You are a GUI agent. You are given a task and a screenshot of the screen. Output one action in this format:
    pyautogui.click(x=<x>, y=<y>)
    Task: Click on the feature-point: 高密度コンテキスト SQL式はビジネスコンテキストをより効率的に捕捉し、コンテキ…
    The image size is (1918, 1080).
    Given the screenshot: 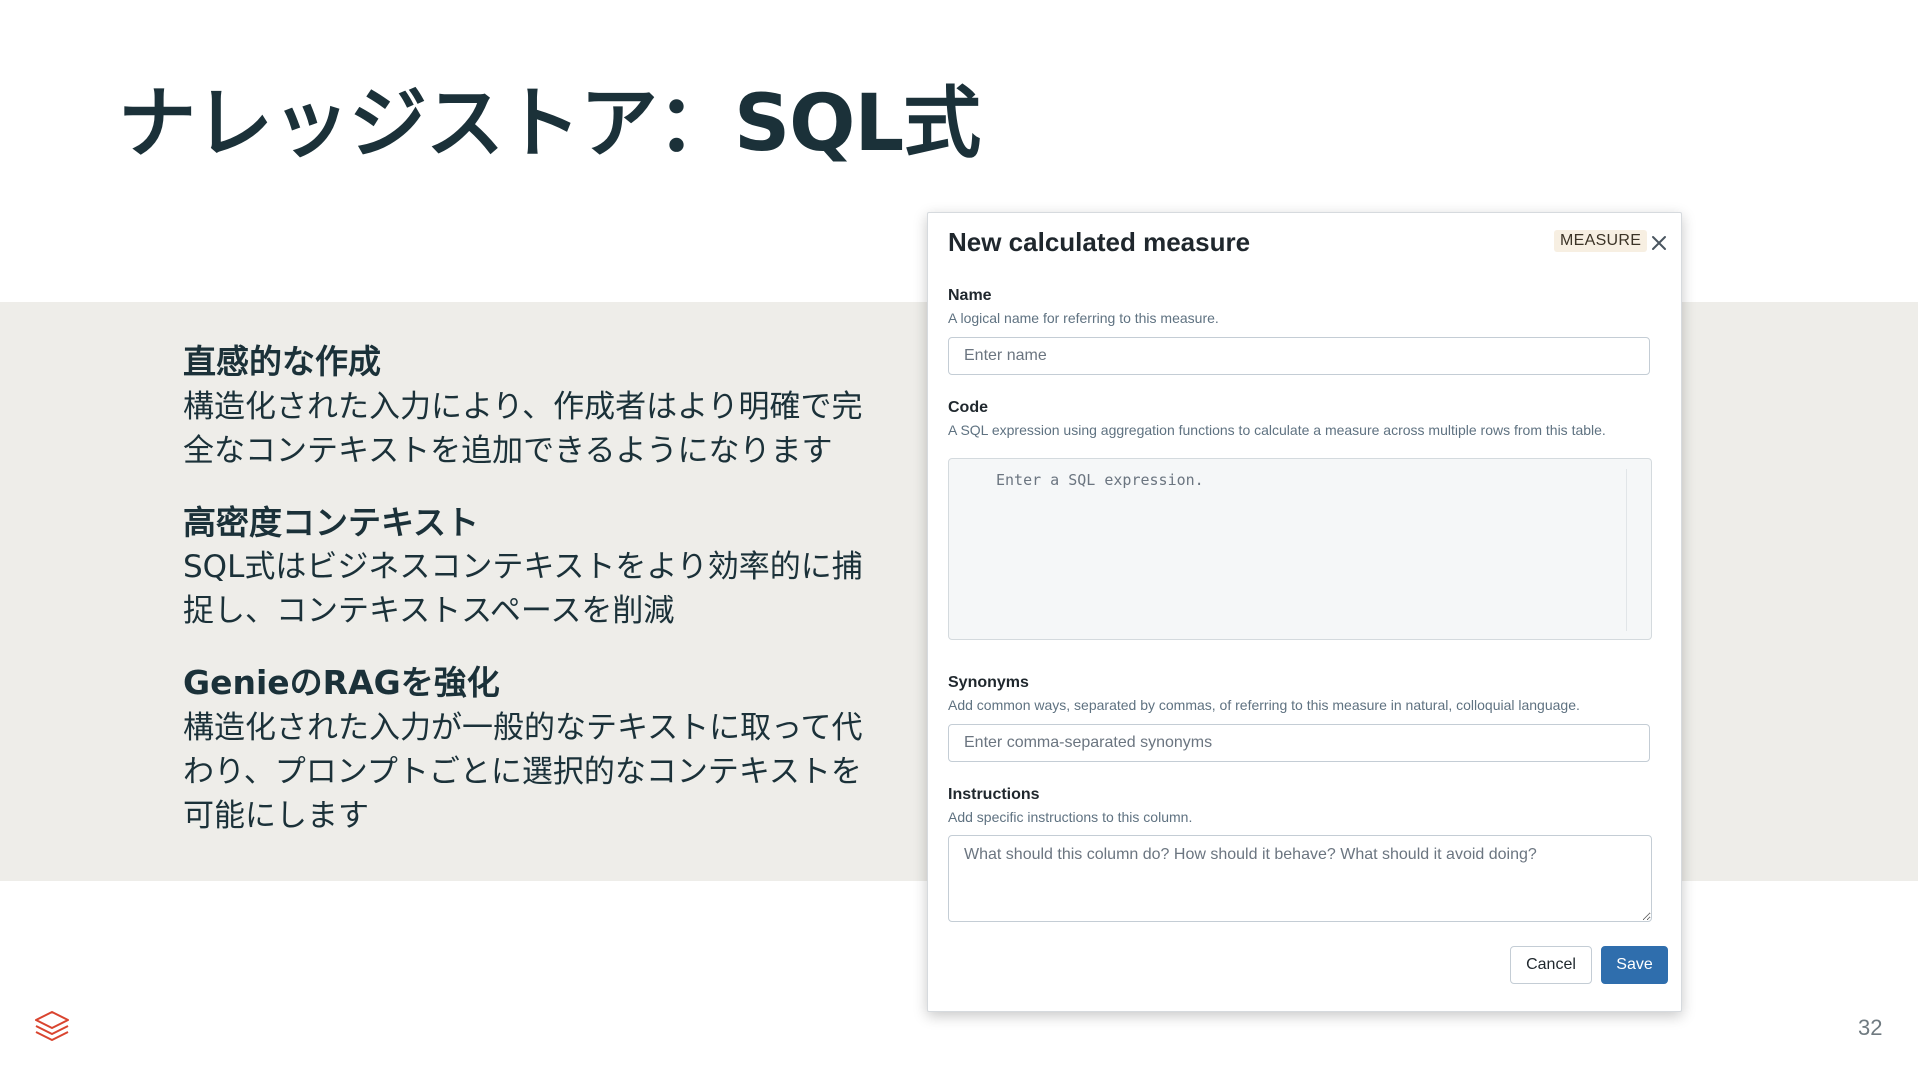 What is the action you would take?
    pyautogui.click(x=533, y=567)
    